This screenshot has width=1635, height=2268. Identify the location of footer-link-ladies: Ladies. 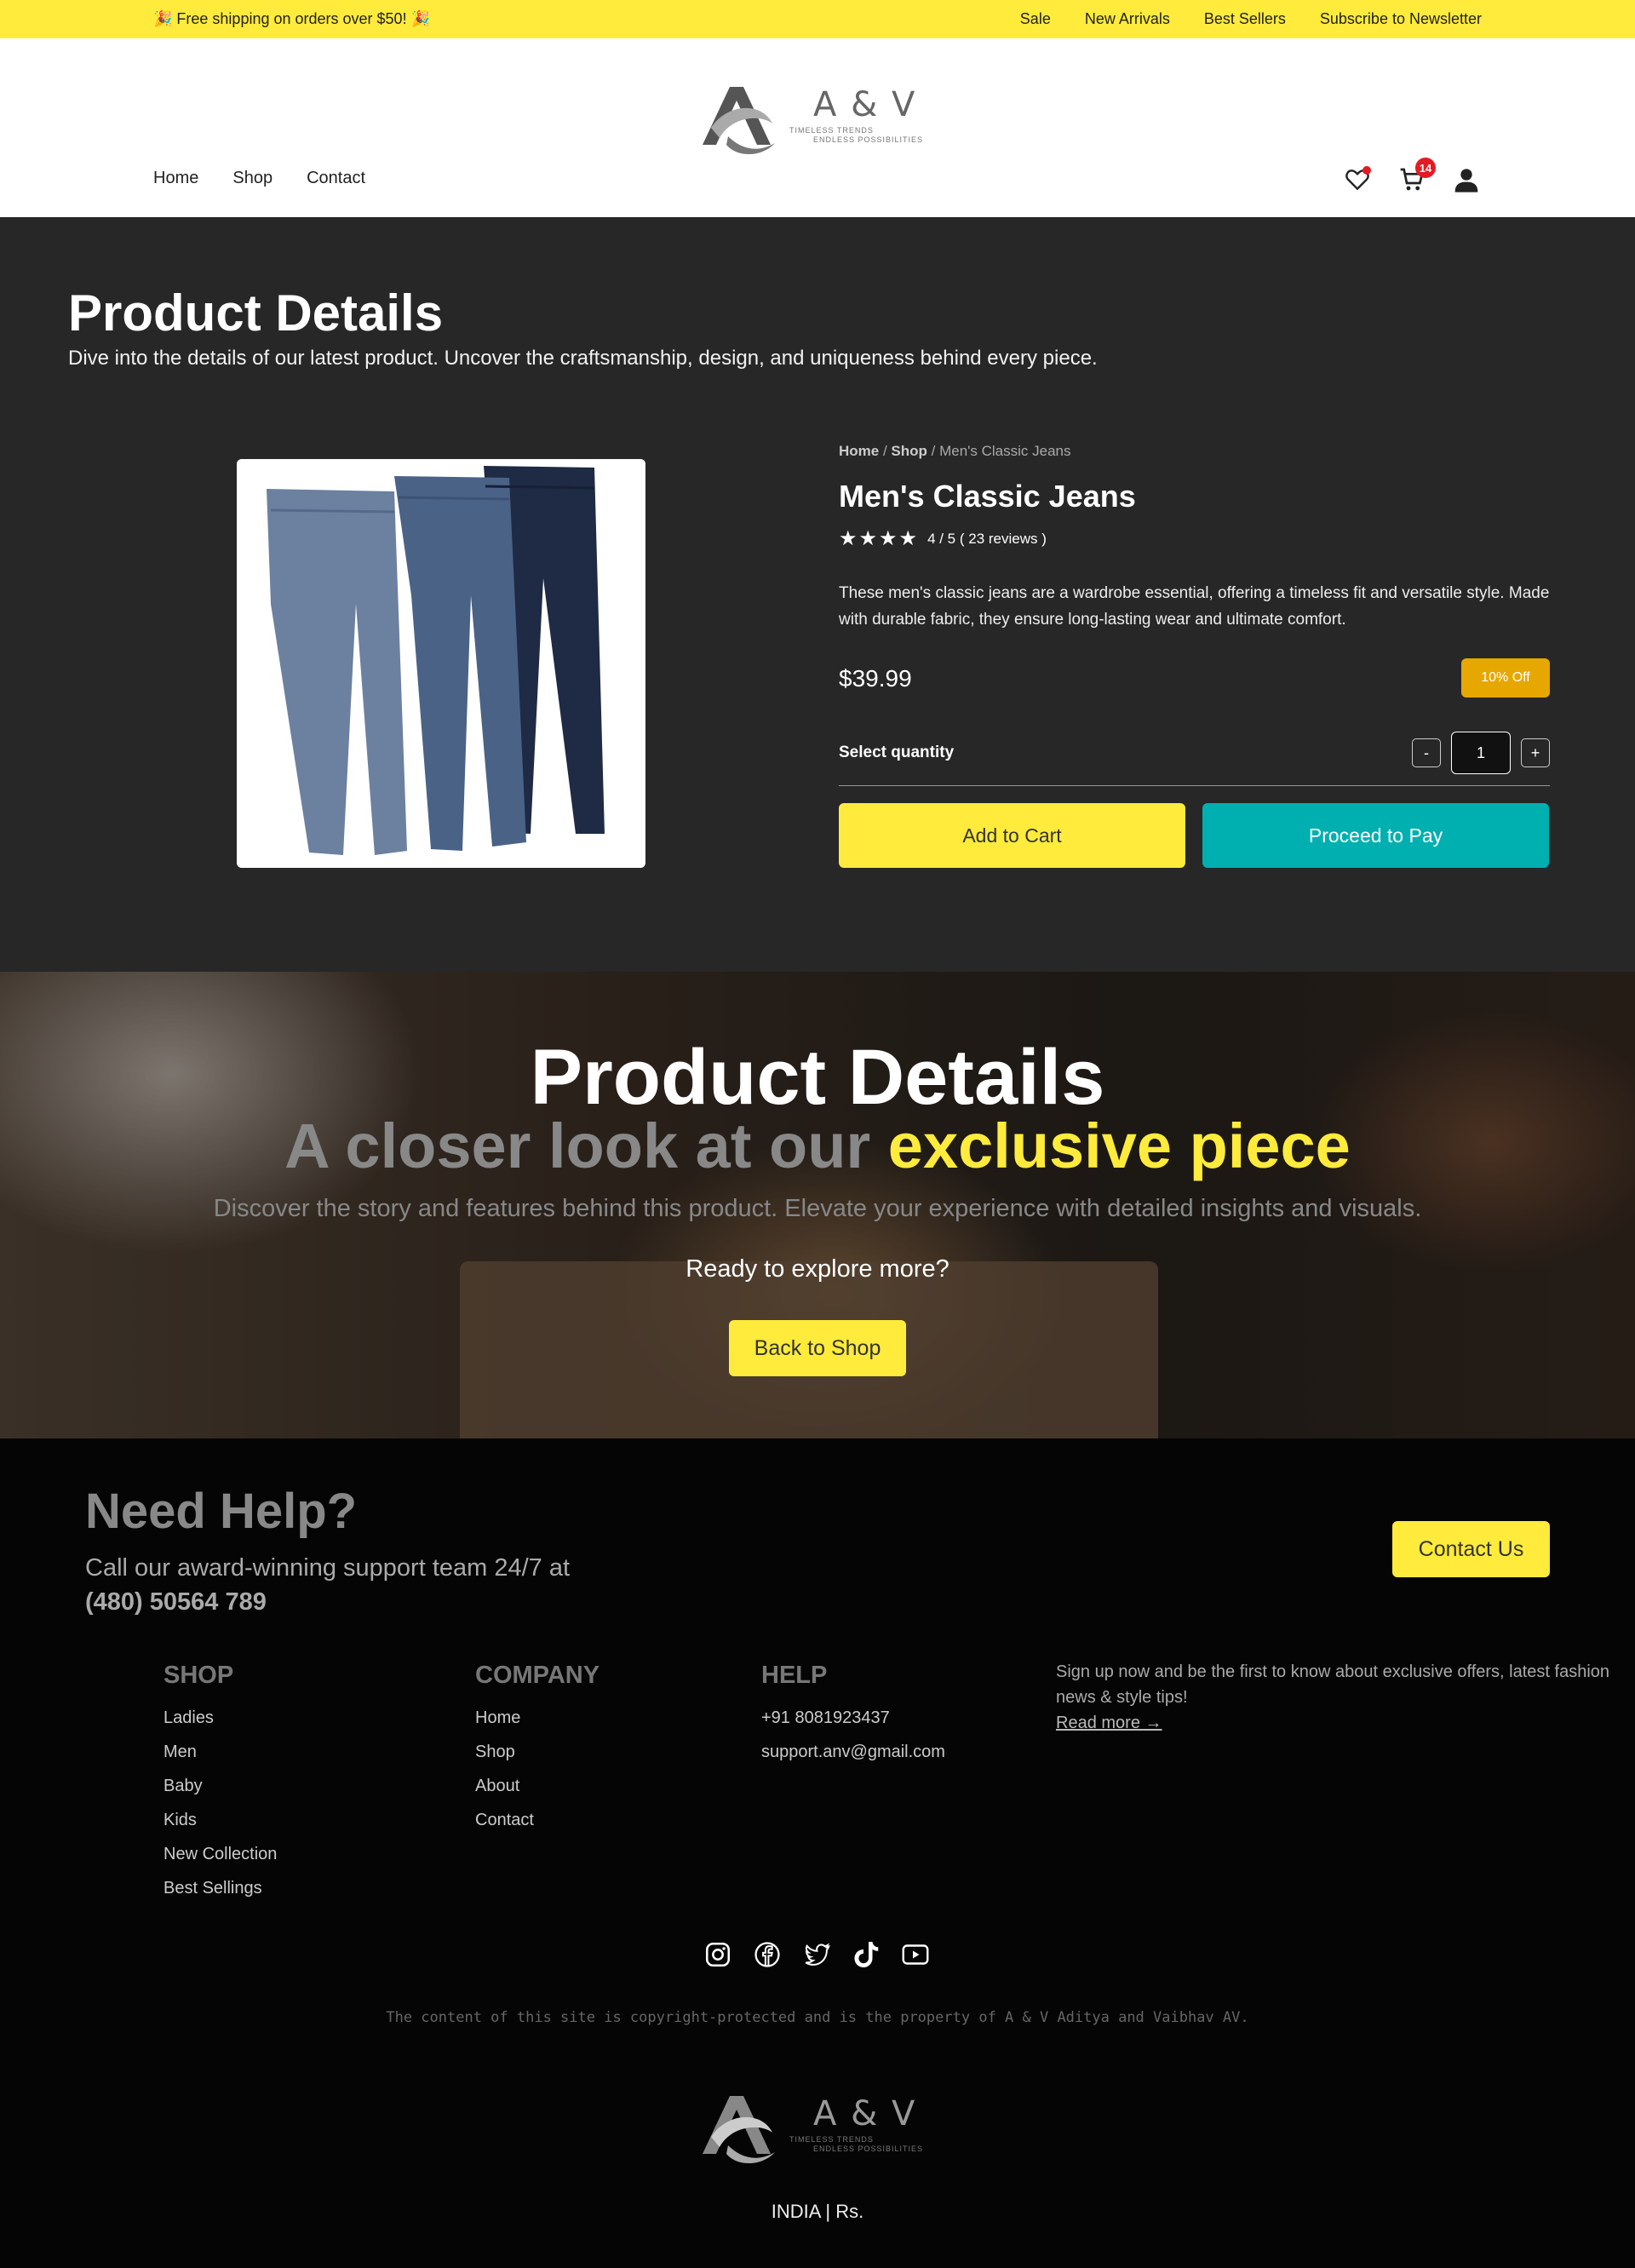
(221, 1725).